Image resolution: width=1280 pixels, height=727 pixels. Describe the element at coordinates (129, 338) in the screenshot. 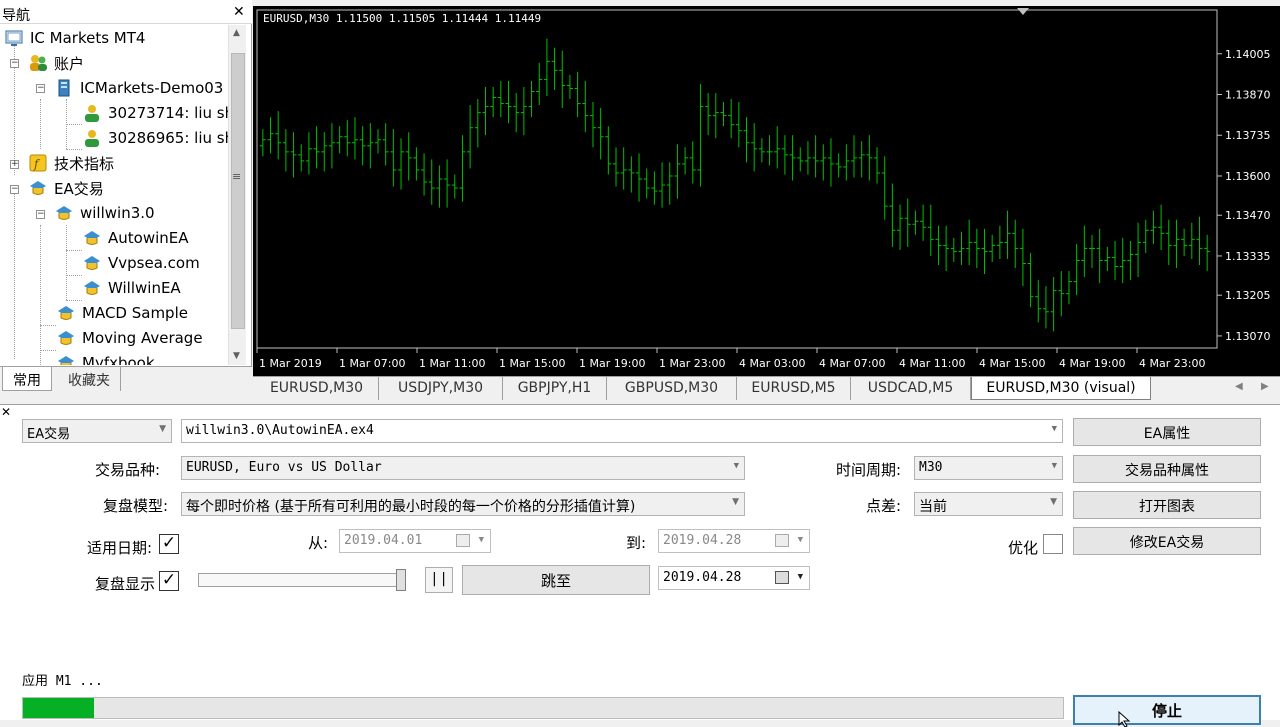

I see `tree-node-ea: Moving Average` at that location.